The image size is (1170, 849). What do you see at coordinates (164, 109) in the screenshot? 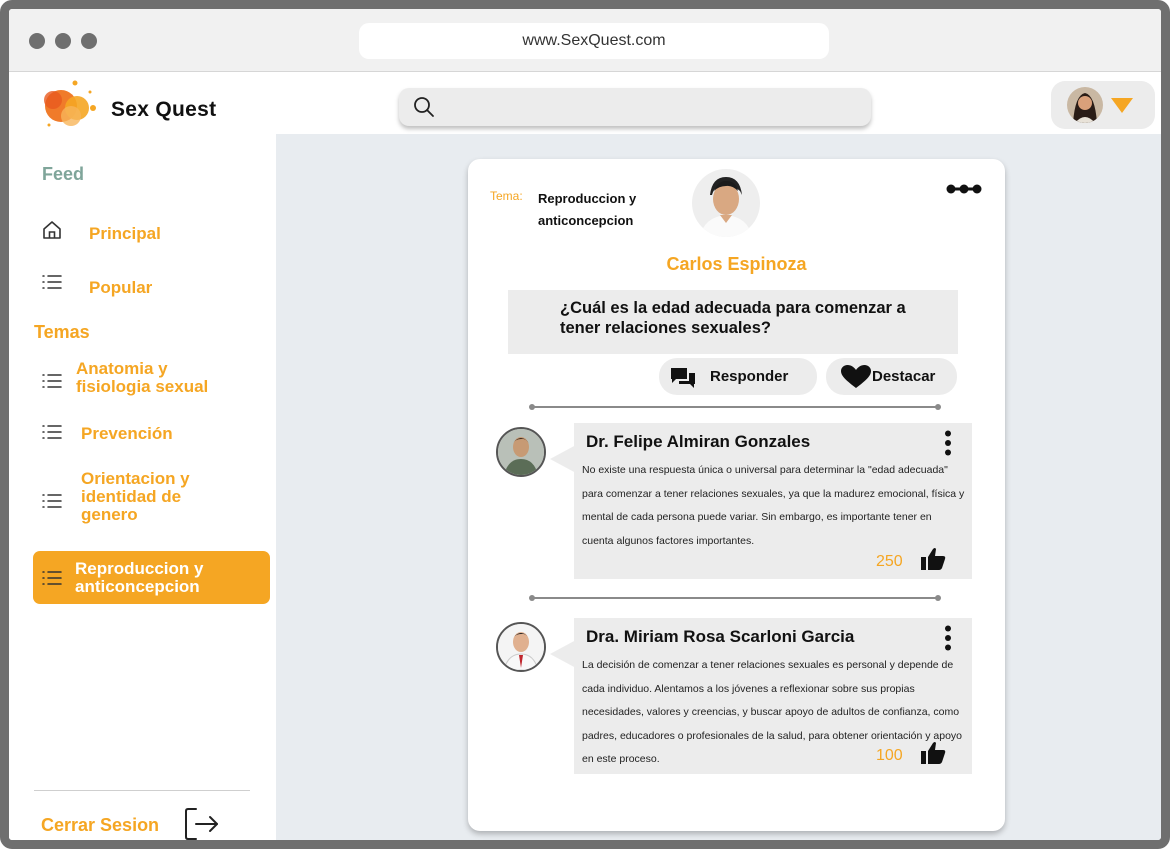
I see `app-name: Sex Quest` at bounding box center [164, 109].